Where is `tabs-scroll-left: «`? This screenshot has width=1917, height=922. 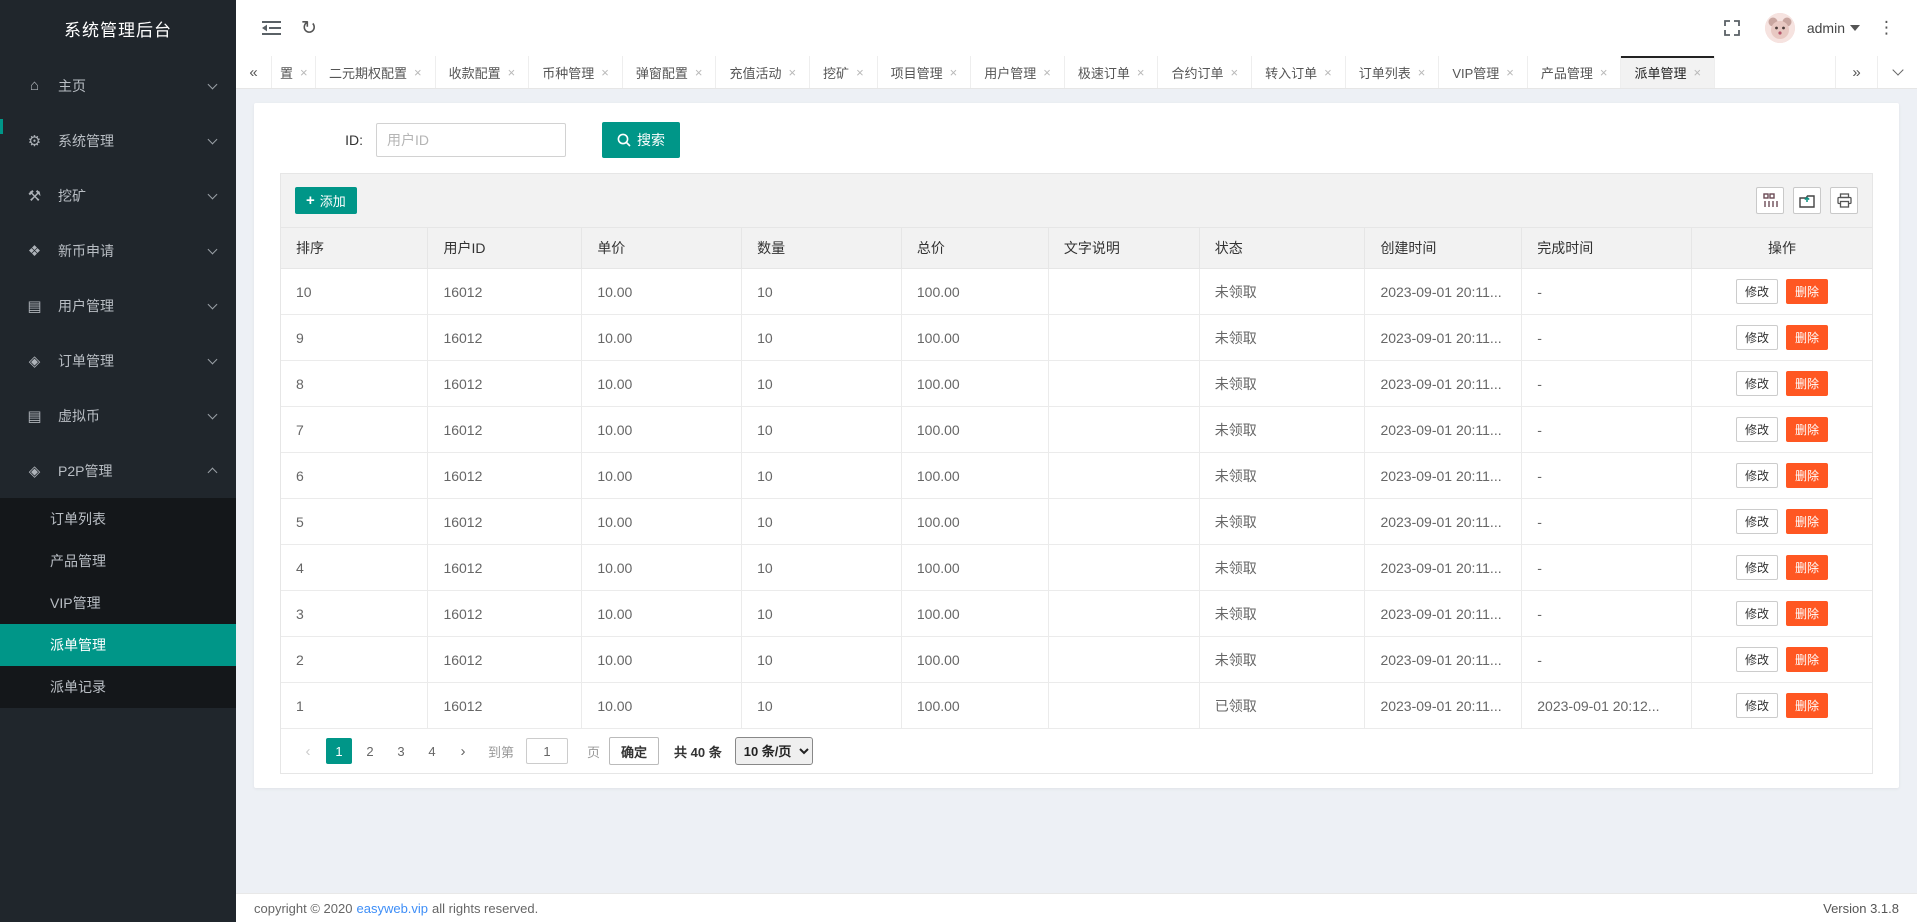 tabs-scroll-left: « is located at coordinates (254, 72).